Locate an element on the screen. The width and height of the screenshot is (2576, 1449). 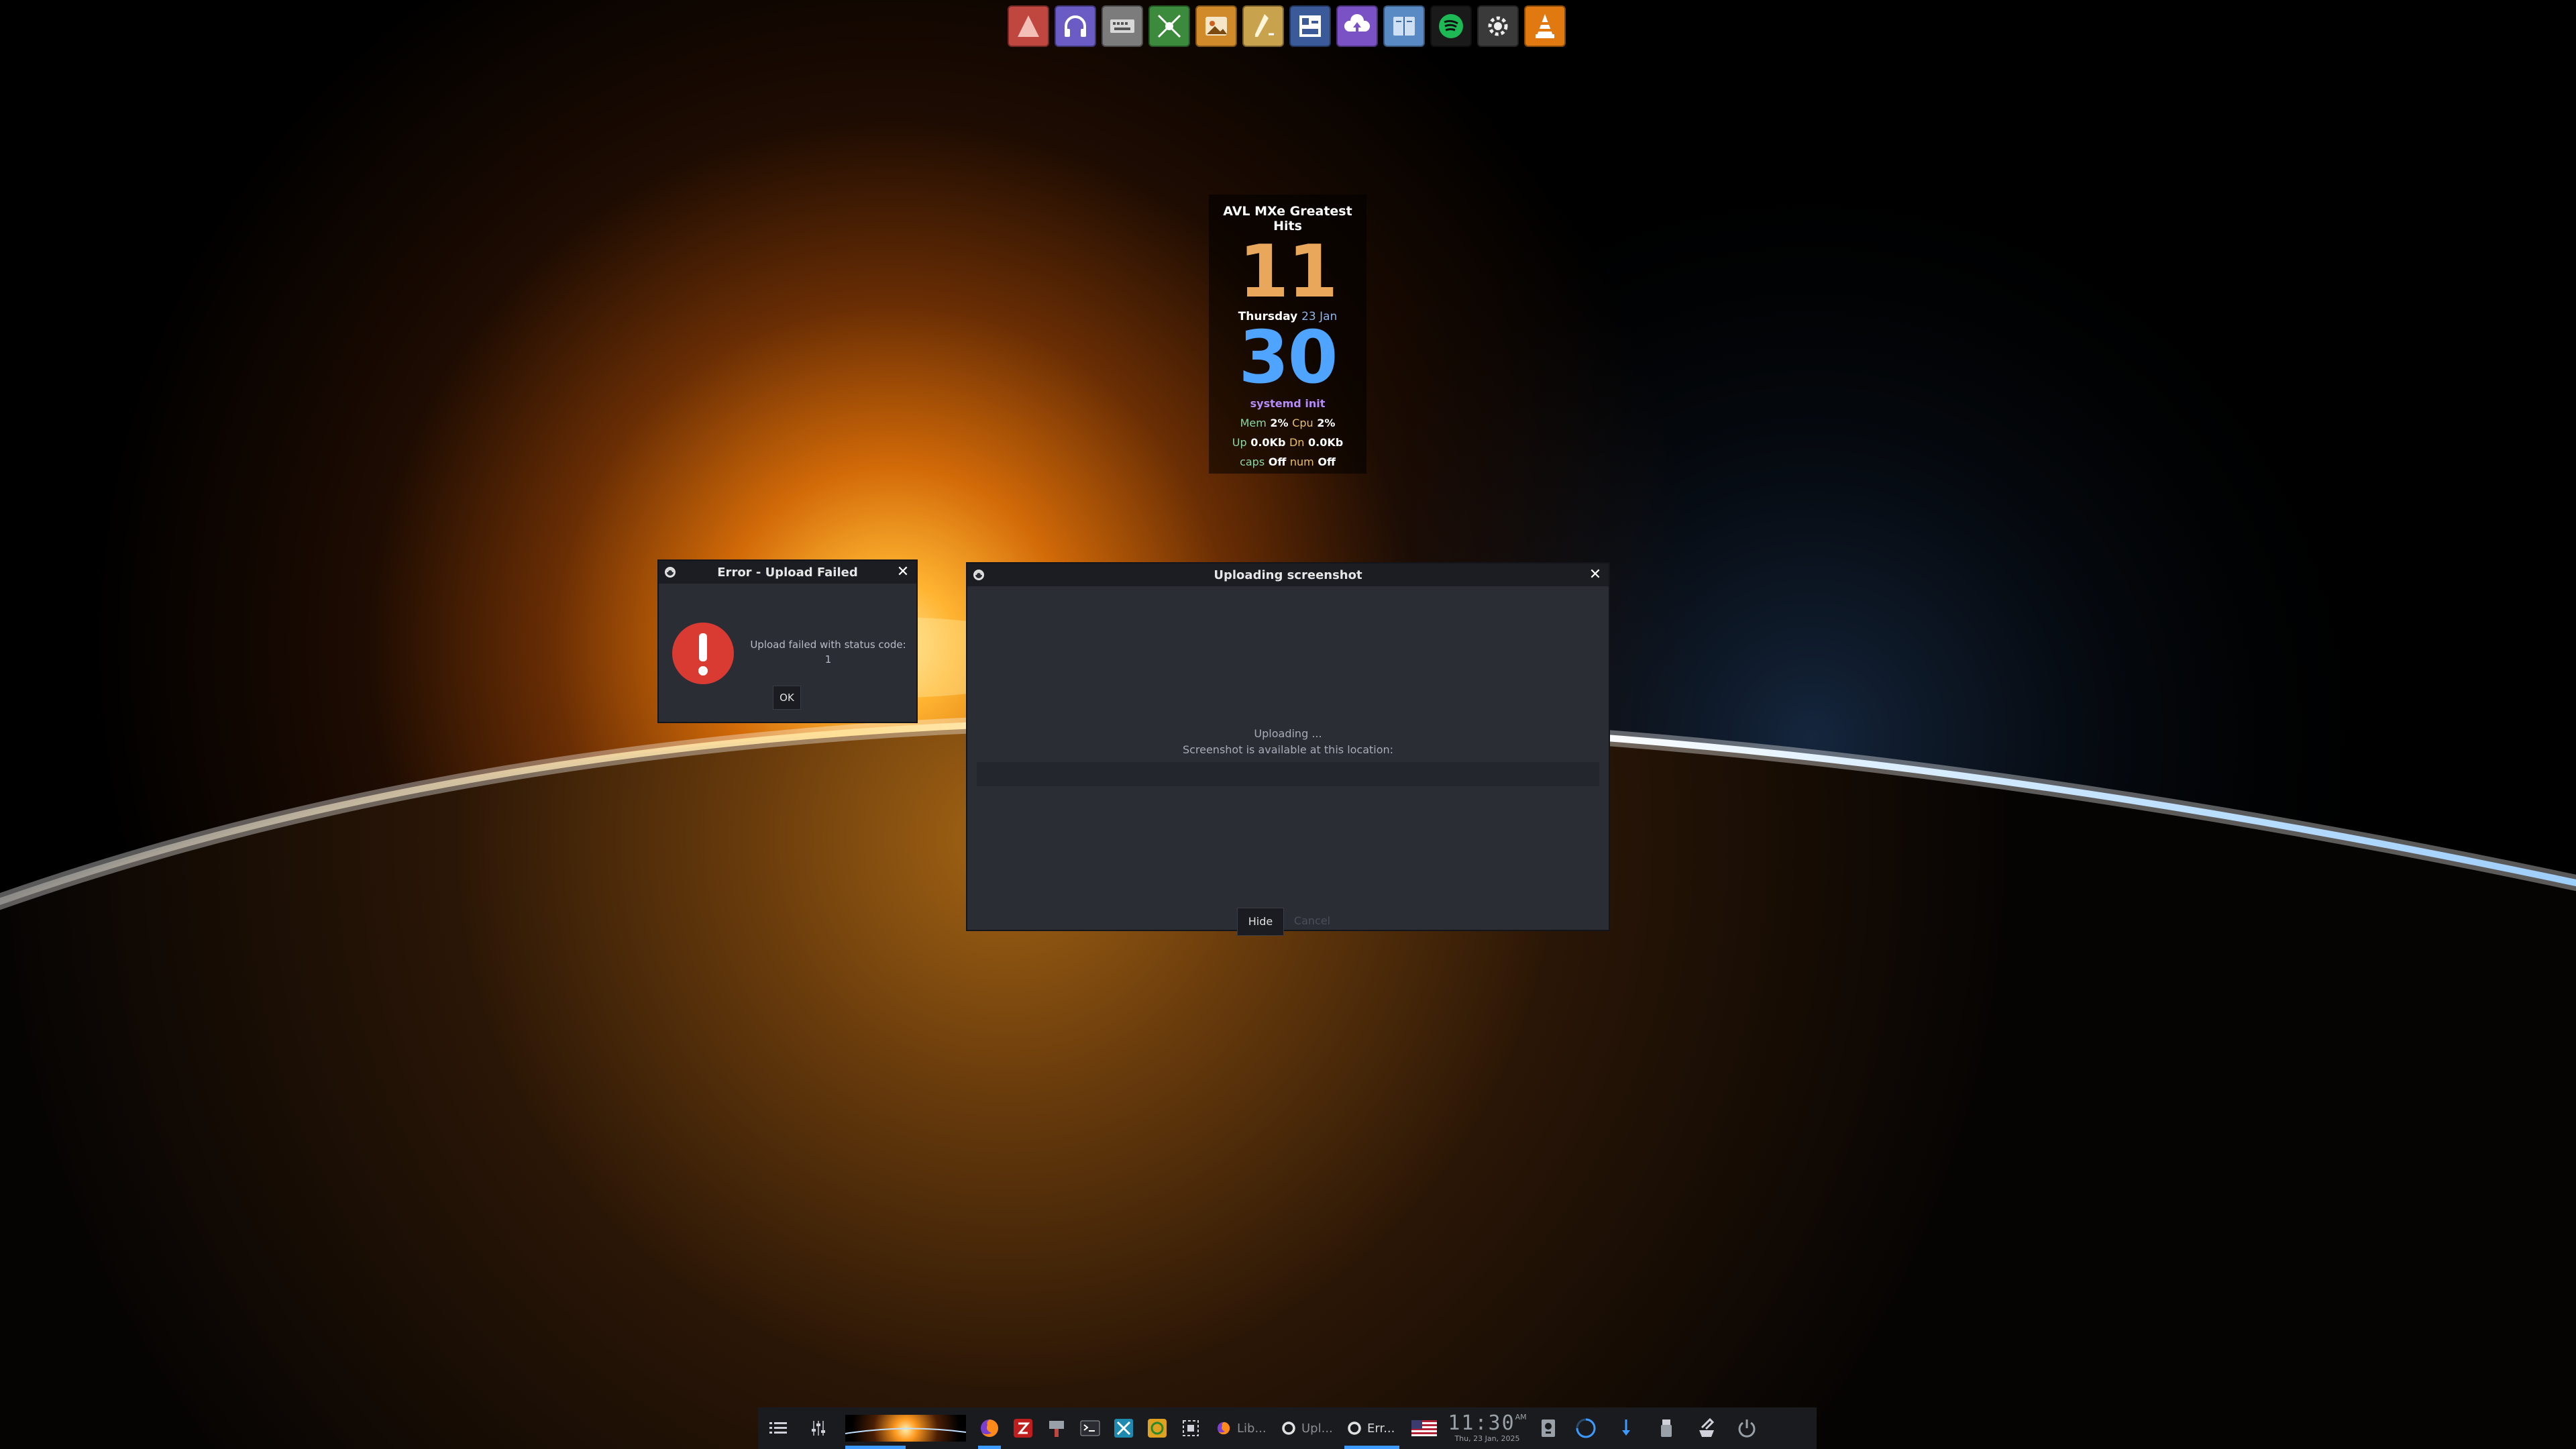
sliders-icon is located at coordinates (818, 1428).